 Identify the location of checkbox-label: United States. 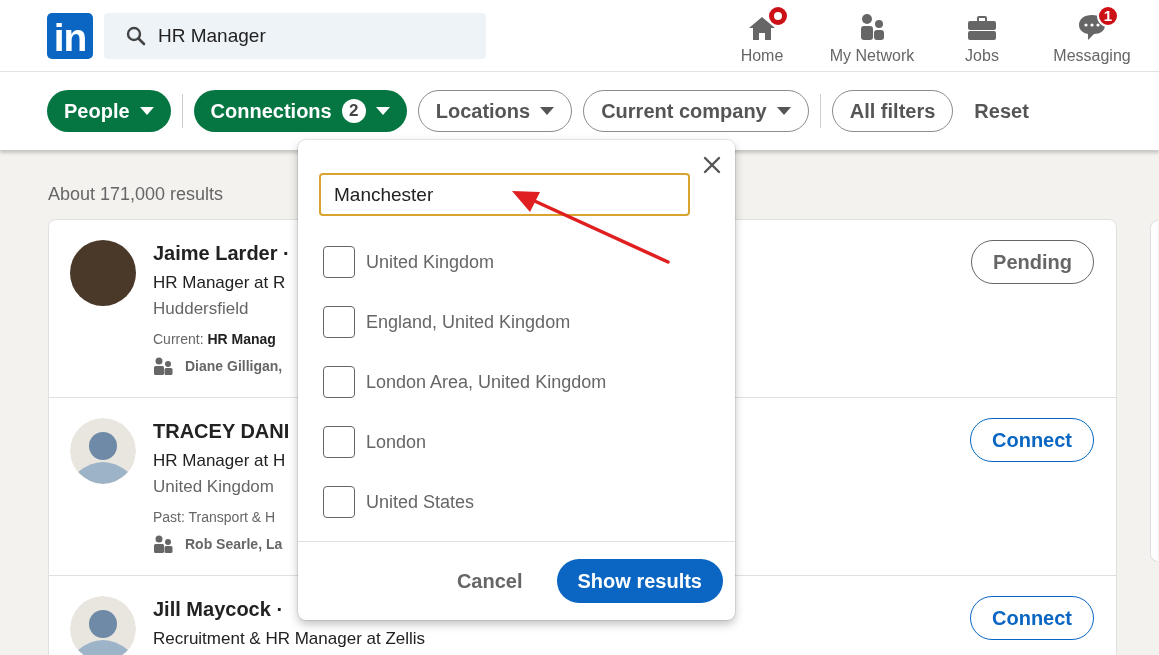
(420, 502).